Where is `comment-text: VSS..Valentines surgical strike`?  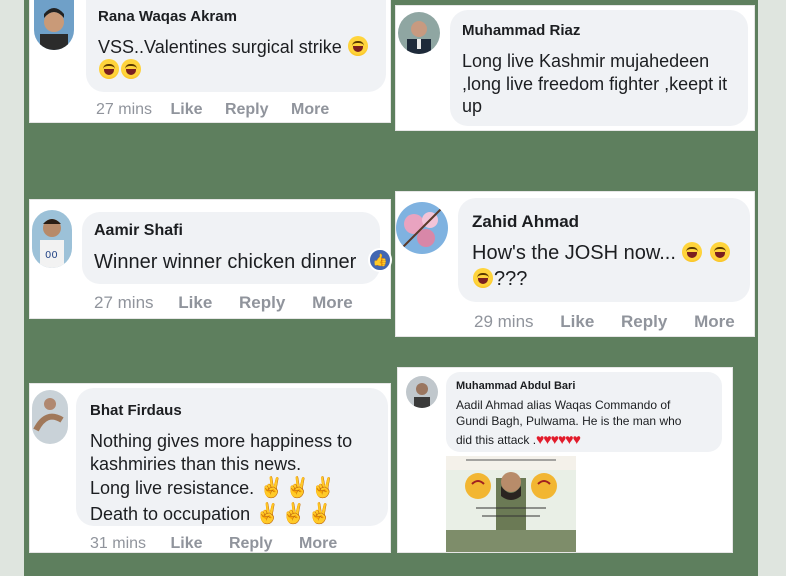
comment-text: VSS..Valentines surgical strike is located at coordinates (240, 58).